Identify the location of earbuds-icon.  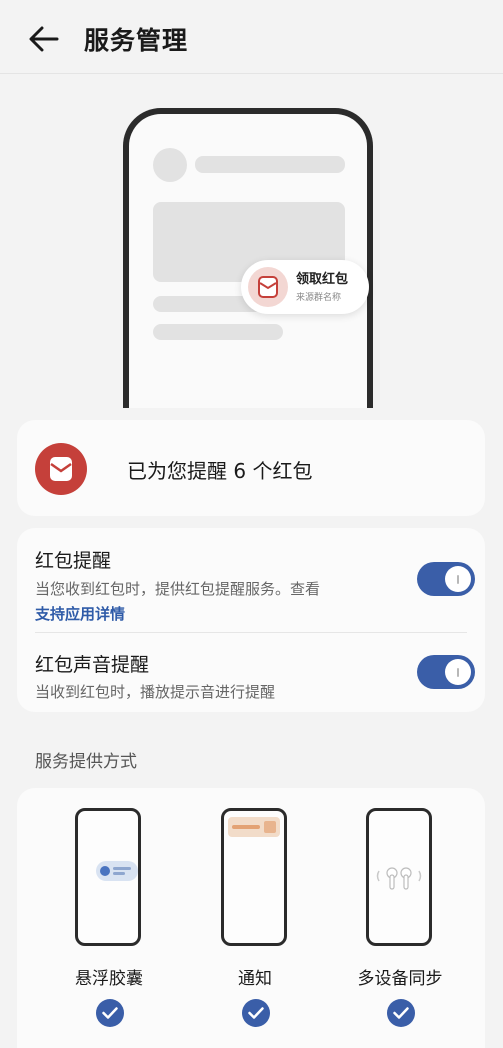
(399, 878).